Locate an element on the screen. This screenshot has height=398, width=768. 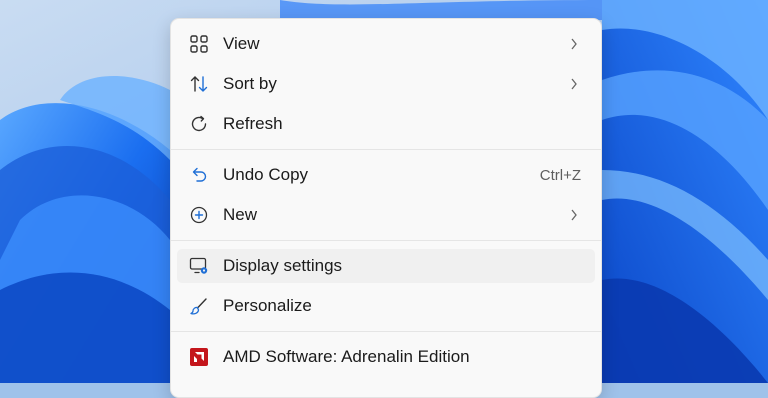
keyboard-shortcut: Ctrl+Z is located at coordinates (560, 175).